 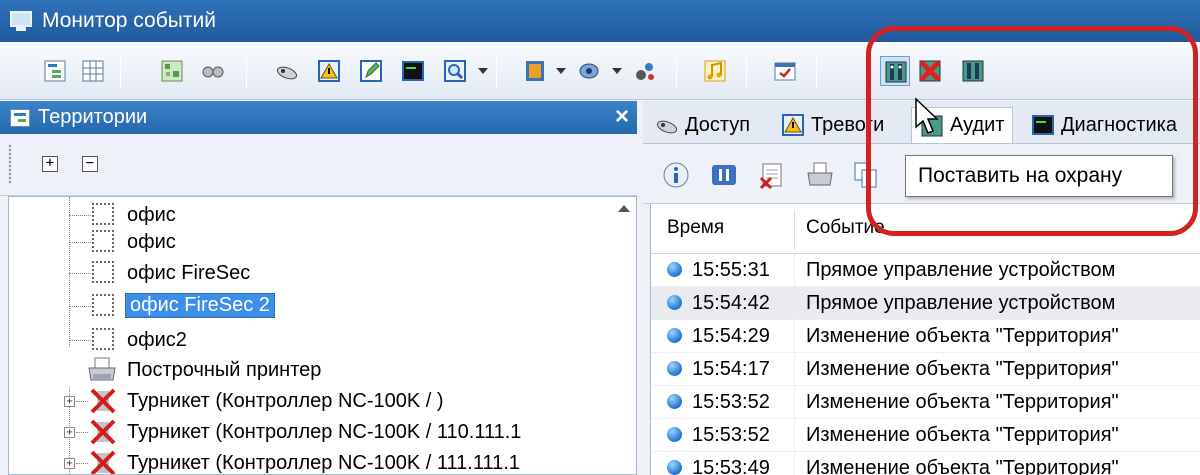 I want to click on door-icon, so click(x=535, y=71).